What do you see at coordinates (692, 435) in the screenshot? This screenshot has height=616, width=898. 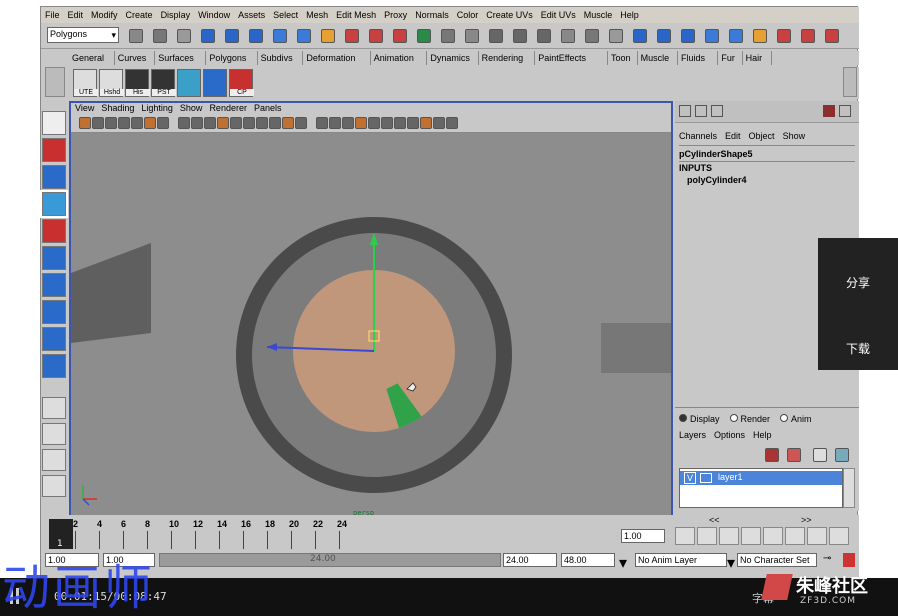 I see `layer-menu-layers: Layers` at bounding box center [692, 435].